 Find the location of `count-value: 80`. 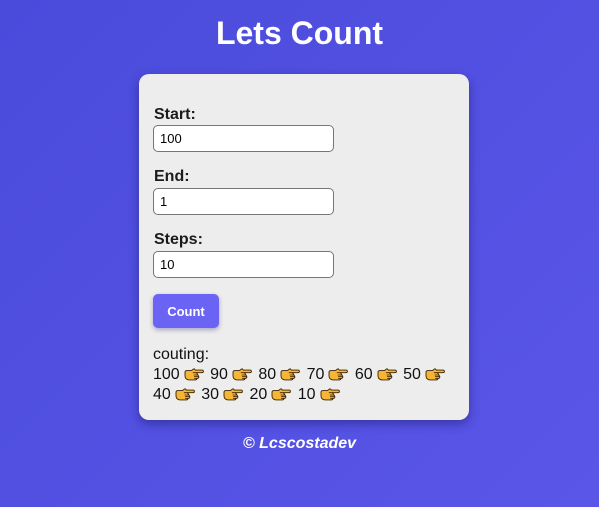

count-value: 80 is located at coordinates (280, 374).